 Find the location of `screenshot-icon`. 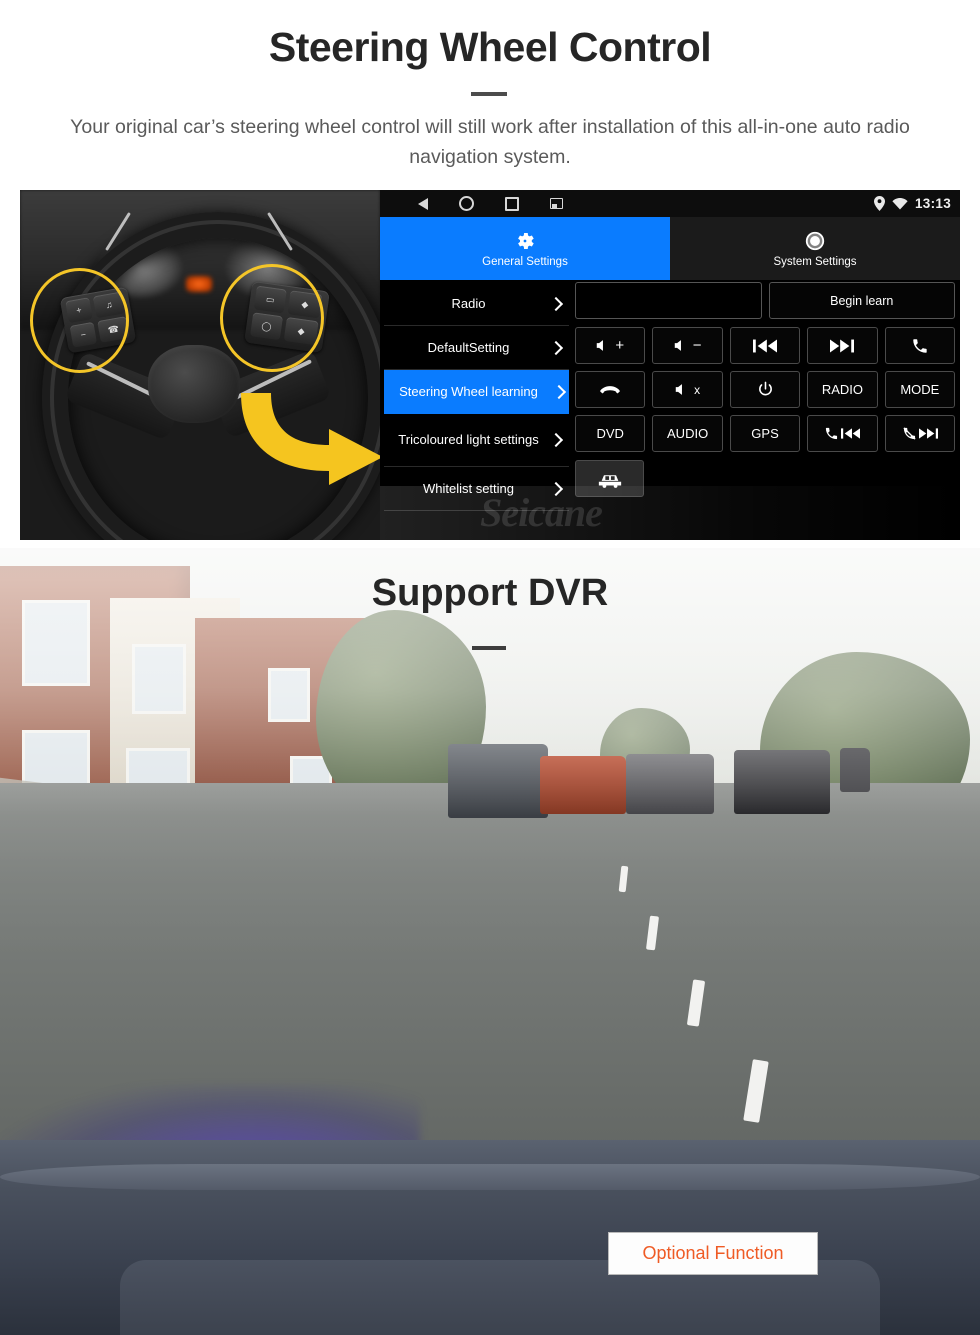

screenshot-icon is located at coordinates (556, 203).